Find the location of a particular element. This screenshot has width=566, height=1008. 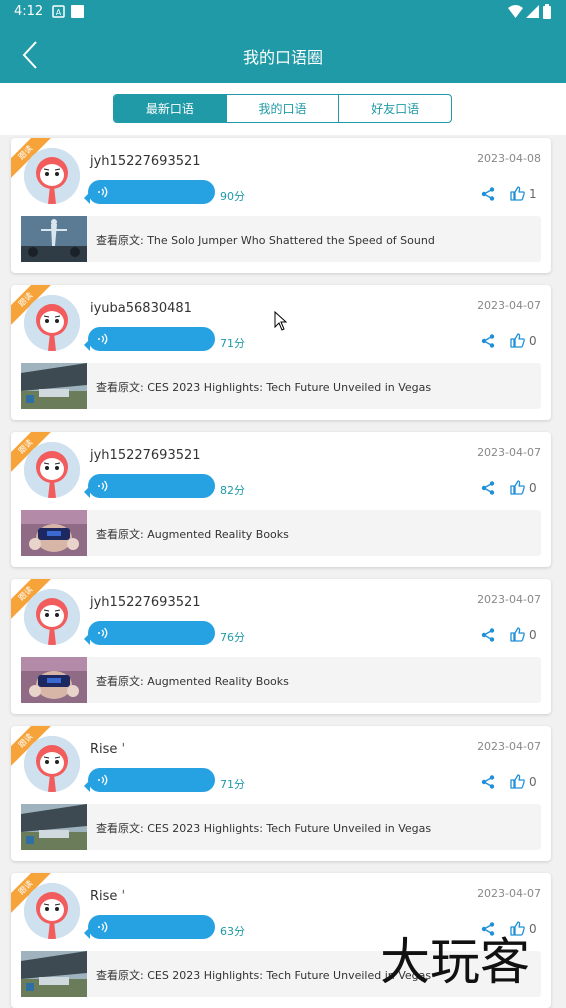

svg-text: A is located at coordinates (59, 12).